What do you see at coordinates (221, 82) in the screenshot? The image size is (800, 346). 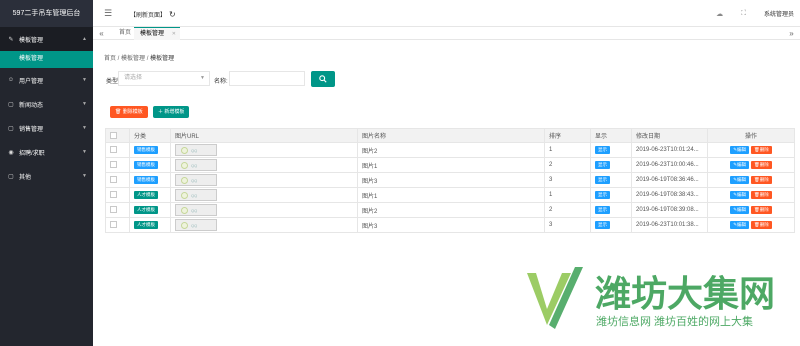 I see `name-label: 名称:` at bounding box center [221, 82].